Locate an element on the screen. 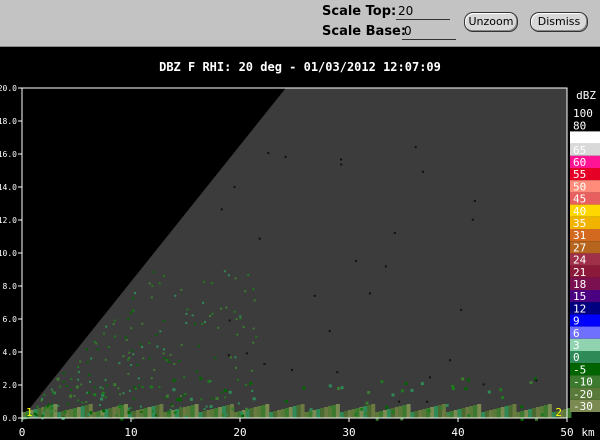  y-tick-label: 12.0 is located at coordinates (8, 220).